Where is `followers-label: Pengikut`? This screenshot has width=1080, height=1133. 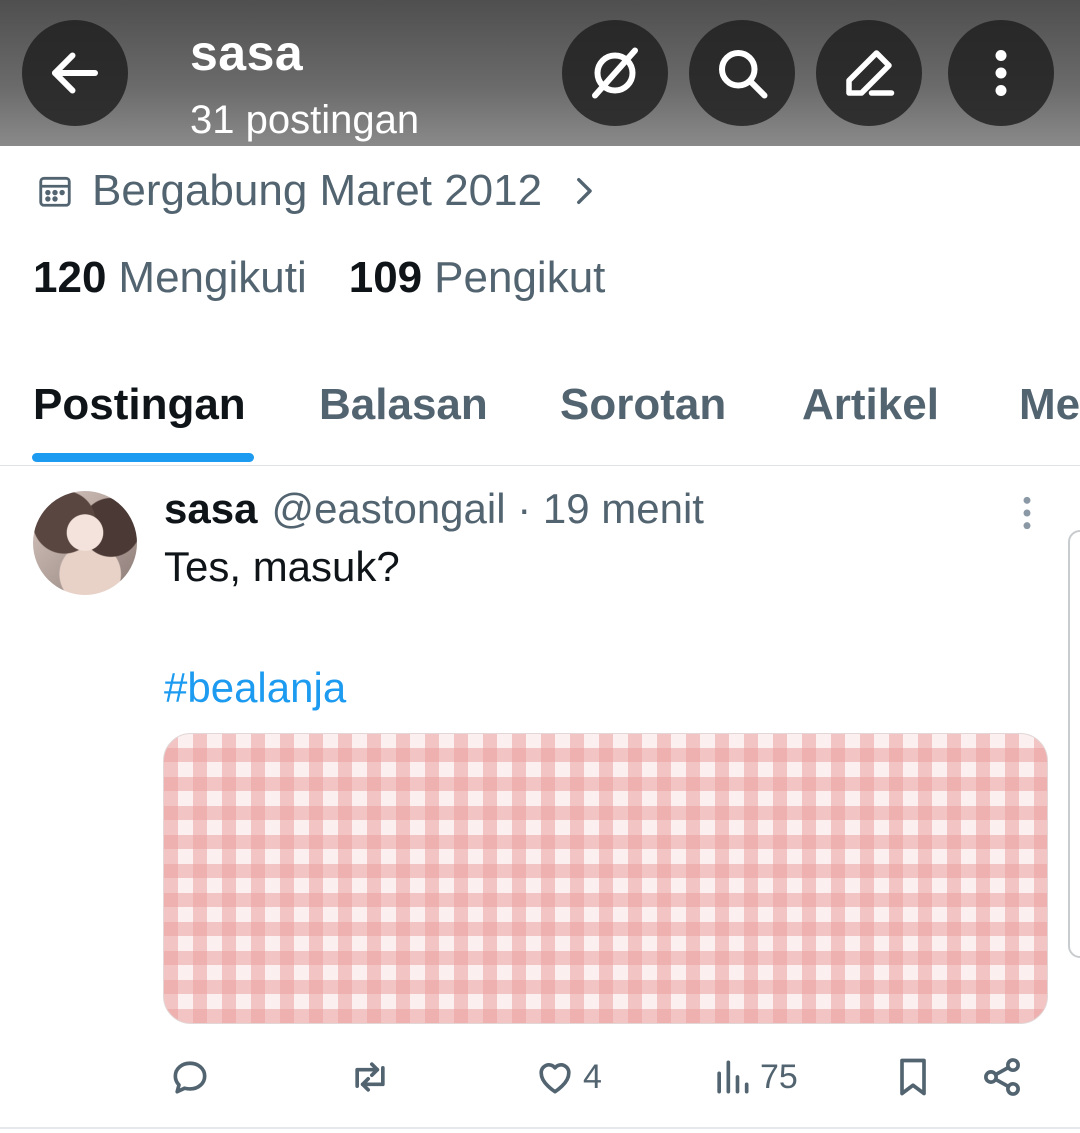 followers-label: Pengikut is located at coordinates (520, 277).